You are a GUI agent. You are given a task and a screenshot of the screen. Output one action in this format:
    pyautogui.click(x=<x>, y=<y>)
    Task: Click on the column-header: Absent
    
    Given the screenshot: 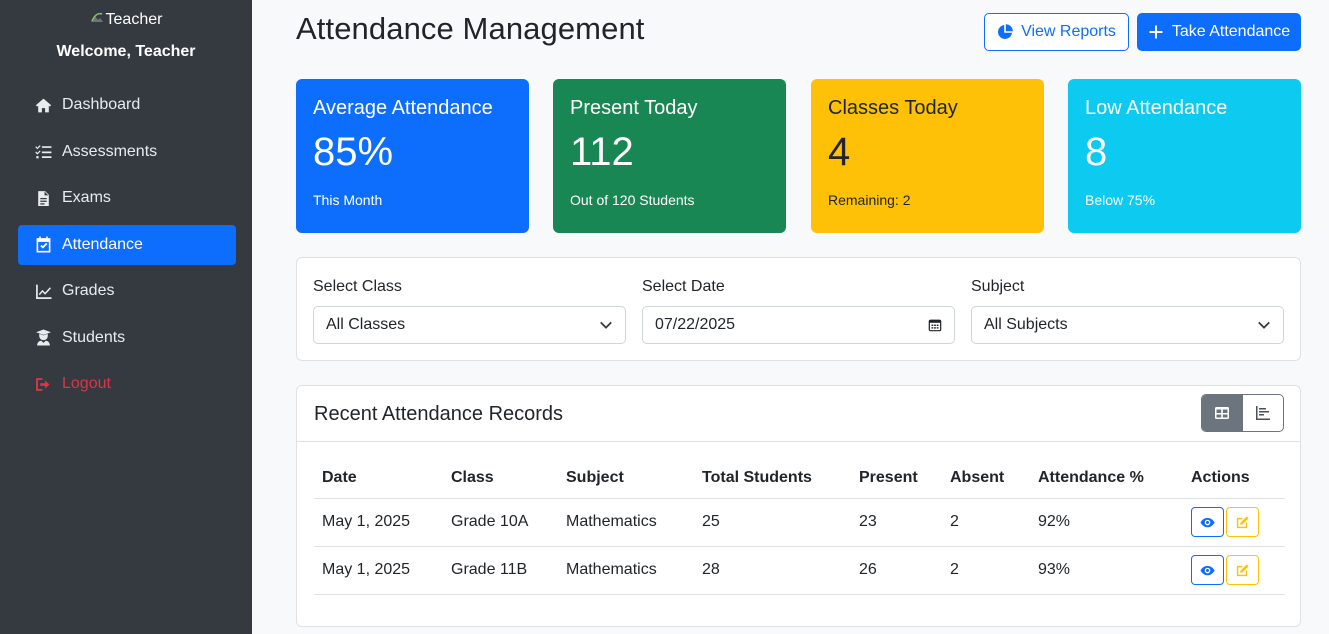 What is the action you would take?
    pyautogui.click(x=986, y=478)
    